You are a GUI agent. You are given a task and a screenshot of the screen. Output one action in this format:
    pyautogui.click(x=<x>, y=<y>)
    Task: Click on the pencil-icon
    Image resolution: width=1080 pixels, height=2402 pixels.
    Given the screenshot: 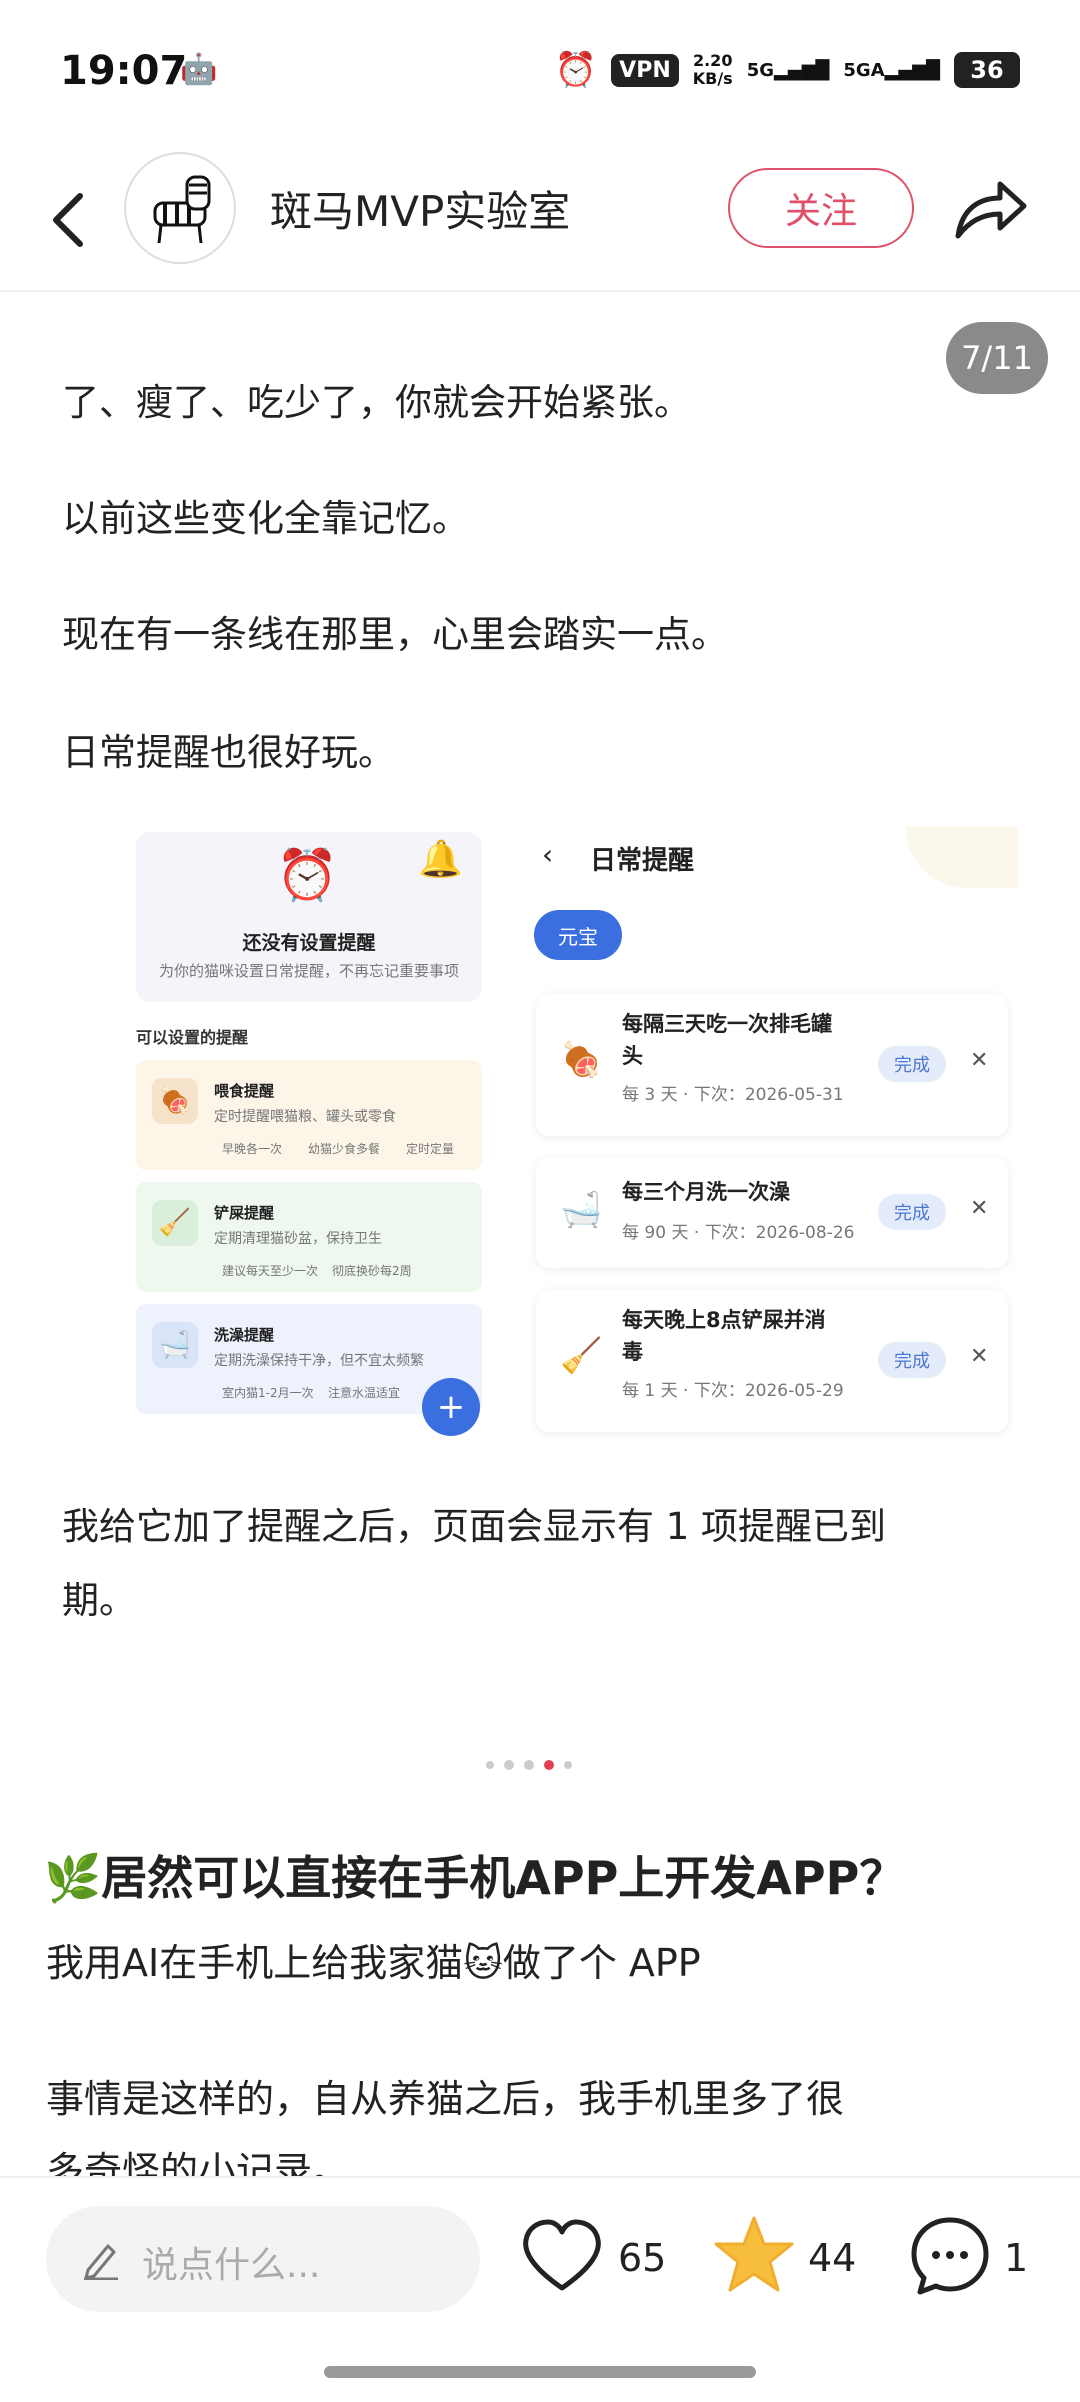 What is the action you would take?
    pyautogui.click(x=101, y=2262)
    